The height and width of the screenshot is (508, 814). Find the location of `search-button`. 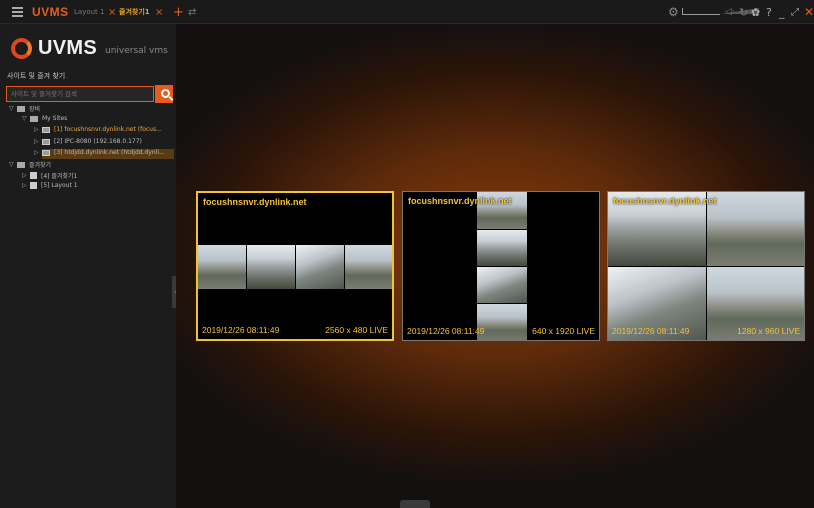

search-button is located at coordinates (164, 94).